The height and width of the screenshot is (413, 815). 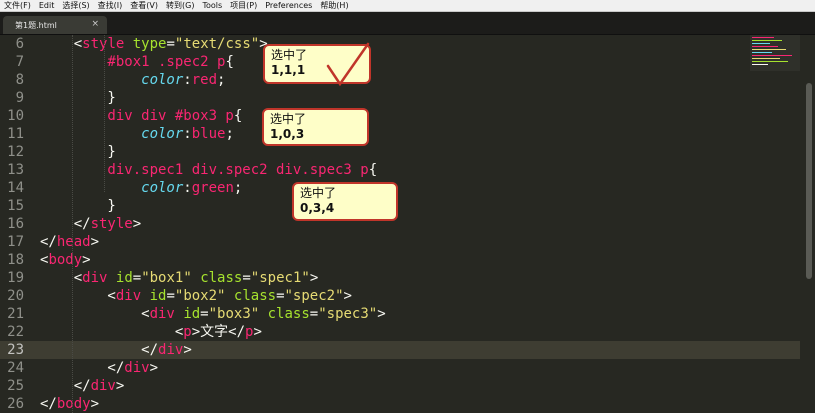 What do you see at coordinates (400, 188) in the screenshot?
I see `code-line: 14 color:green;` at bounding box center [400, 188].